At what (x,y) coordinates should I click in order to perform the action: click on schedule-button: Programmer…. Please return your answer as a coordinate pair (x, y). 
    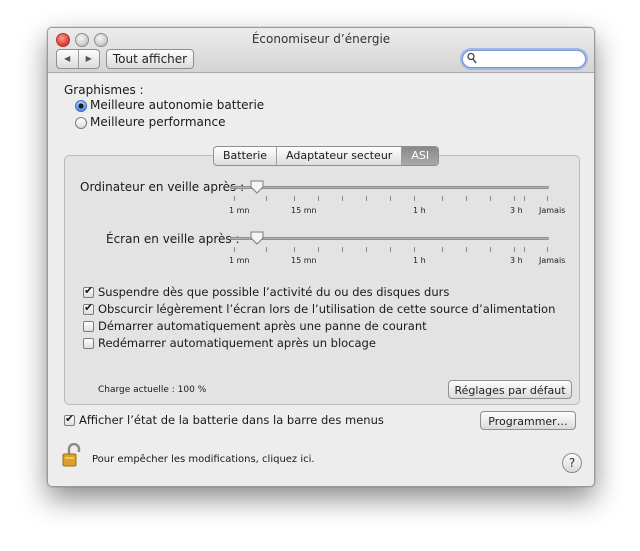
    Looking at the image, I should click on (528, 420).